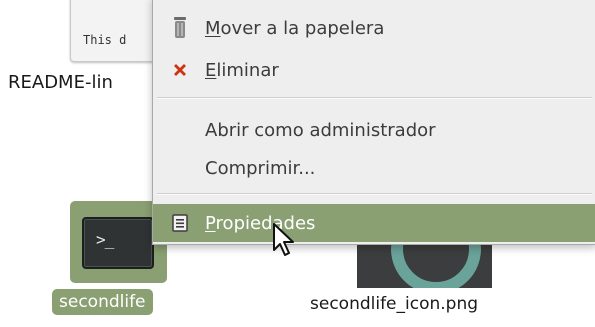 Image resolution: width=595 pixels, height=327 pixels. What do you see at coordinates (102, 302) in the screenshot?
I see `secondlife-file-label: secondlife` at bounding box center [102, 302].